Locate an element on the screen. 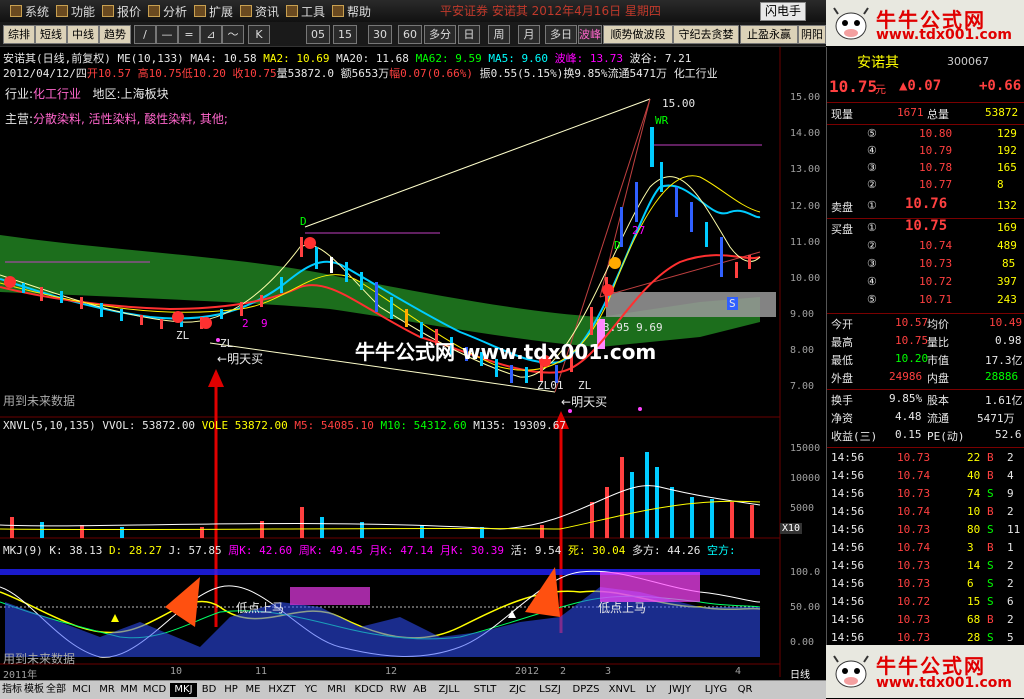 The image size is (1024, 699). wr-label: WR is located at coordinates (662, 120).